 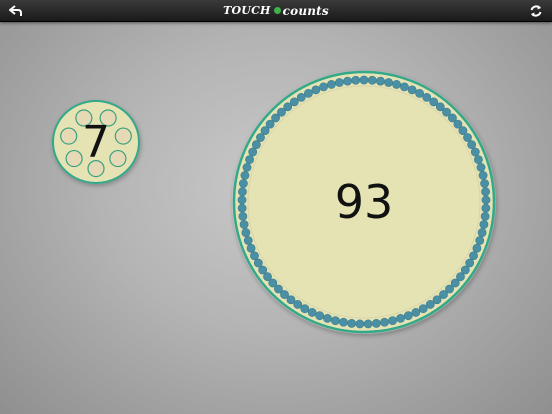 I want to click on counter-value-small: 7, so click(x=96, y=142).